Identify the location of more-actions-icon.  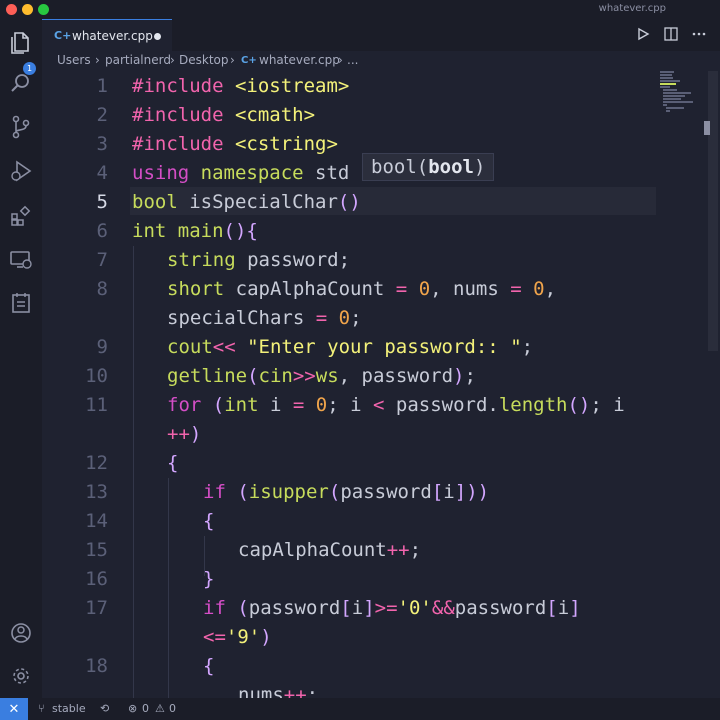
(699, 34).